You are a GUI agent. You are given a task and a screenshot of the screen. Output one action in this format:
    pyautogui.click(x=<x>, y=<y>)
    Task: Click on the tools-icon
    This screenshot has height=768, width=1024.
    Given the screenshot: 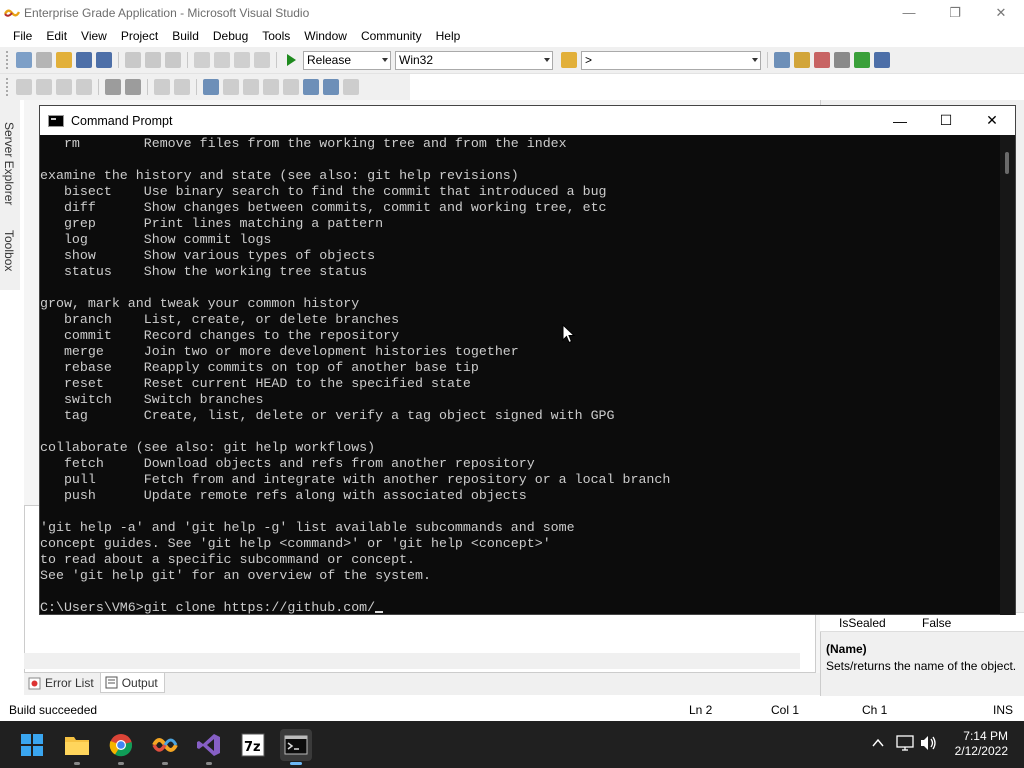 What is the action you would take?
    pyautogui.click(x=842, y=60)
    